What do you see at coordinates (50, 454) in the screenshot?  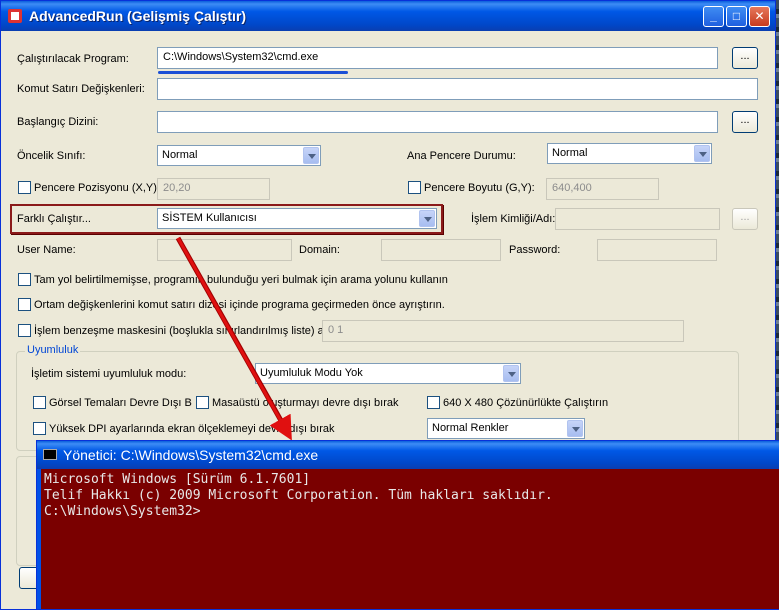 I see `console-icon` at bounding box center [50, 454].